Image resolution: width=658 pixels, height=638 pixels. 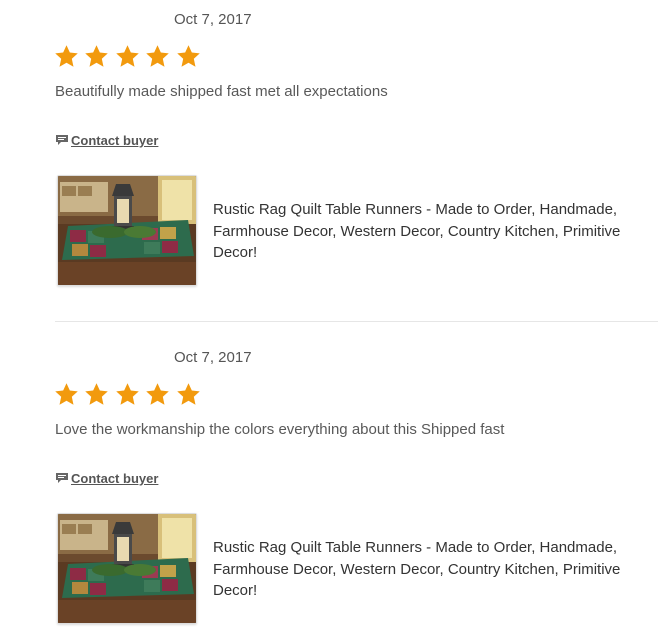 What do you see at coordinates (356, 321) in the screenshot?
I see `review-divider` at bounding box center [356, 321].